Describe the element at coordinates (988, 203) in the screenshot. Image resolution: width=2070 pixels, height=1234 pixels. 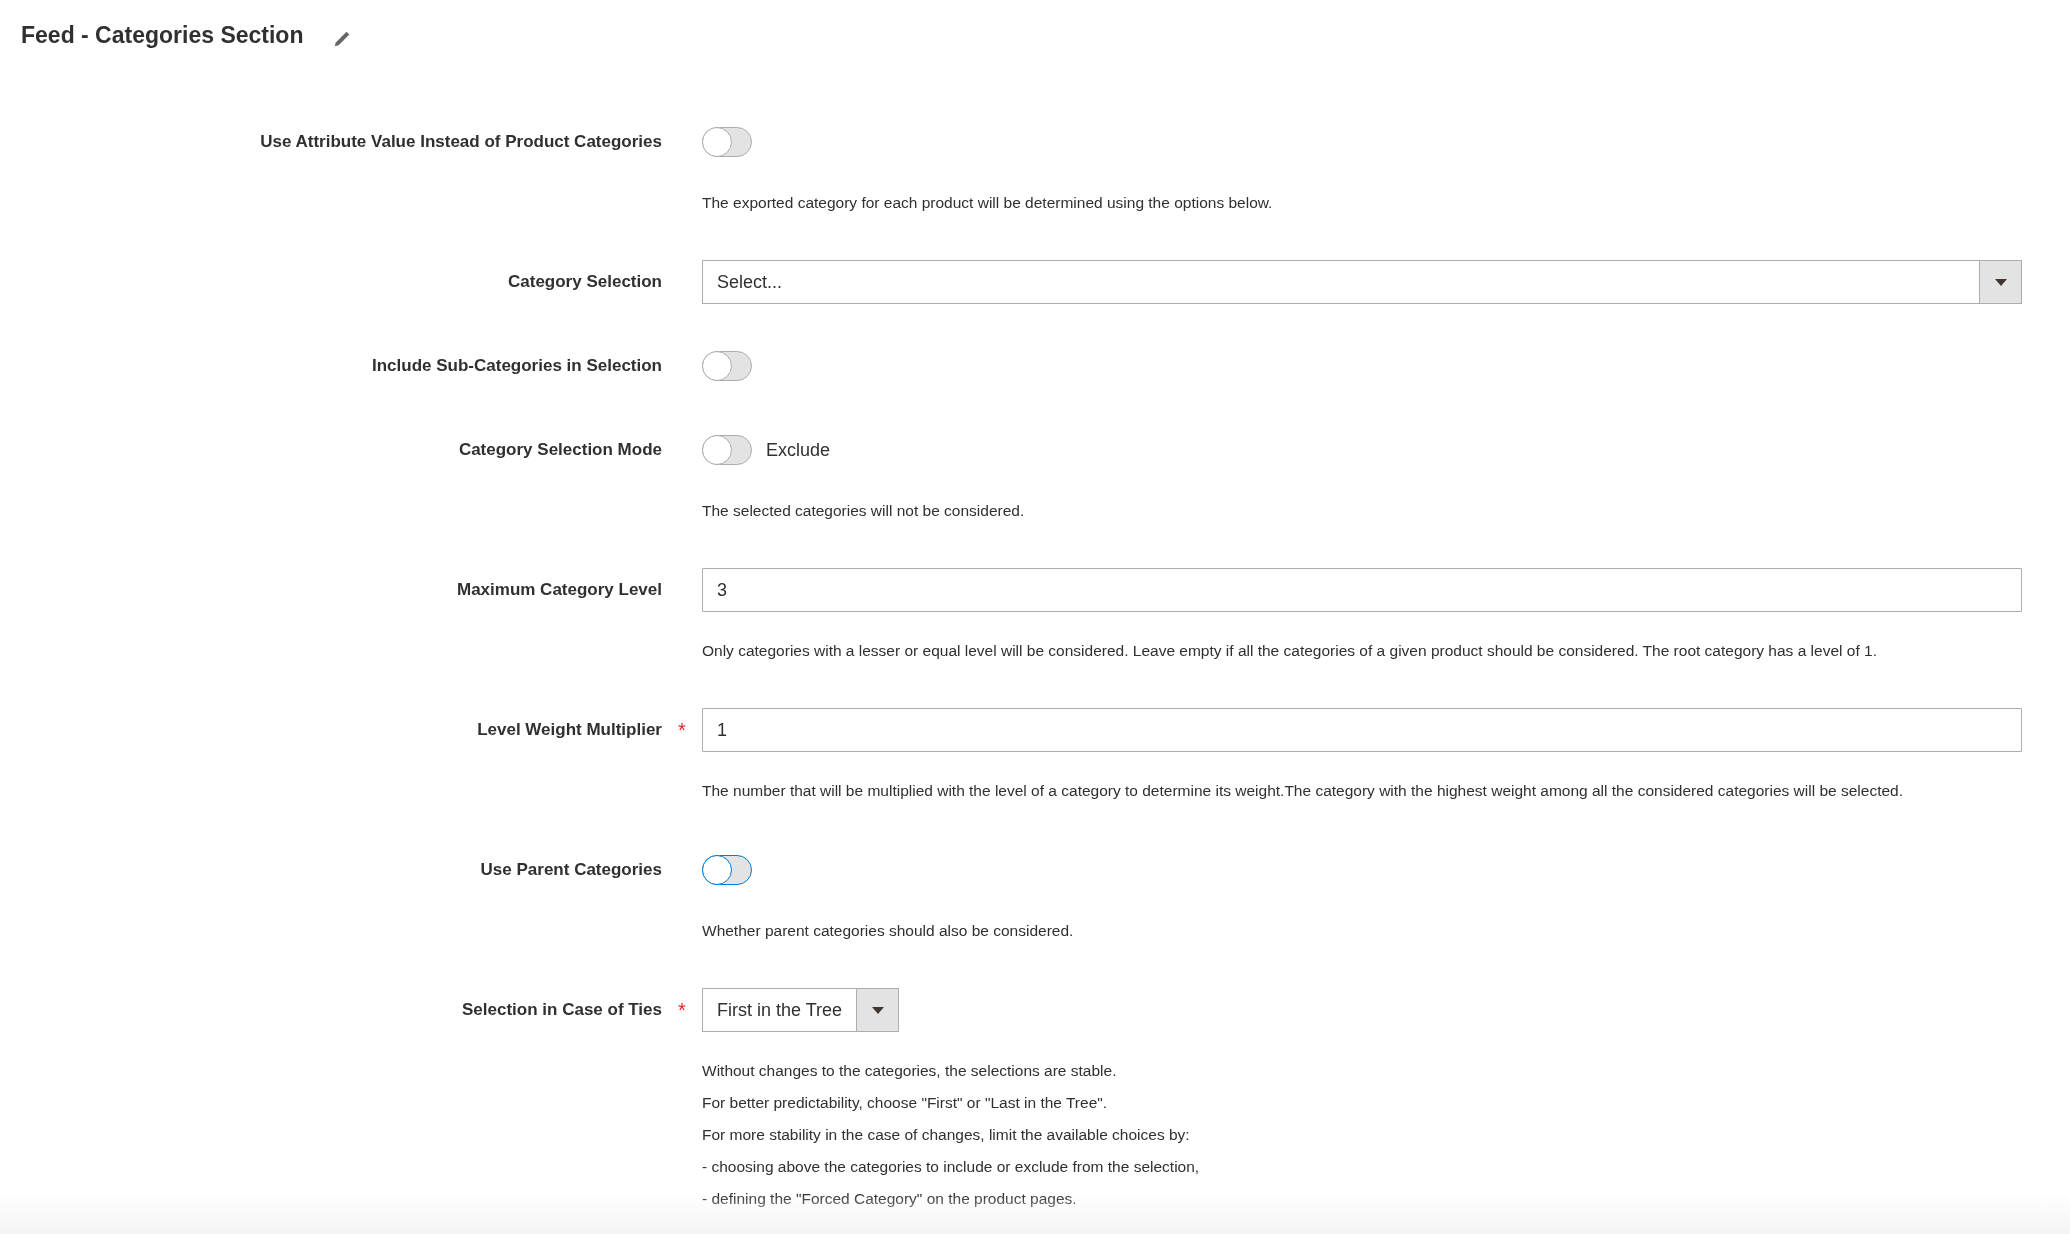
I see `field-note: The exported category for each product will be determined using the options below.` at that location.